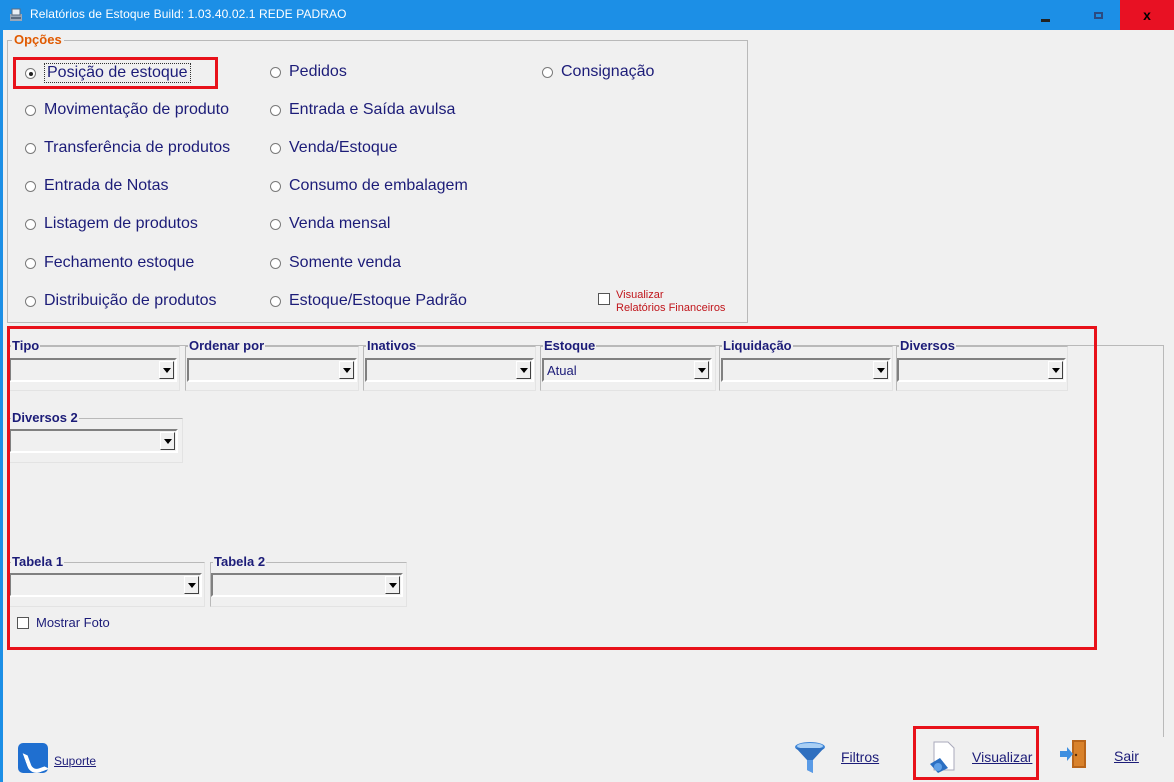 This screenshot has width=1174, height=782. I want to click on radio-transferencia-produtos: Transferência de produtos, so click(127, 148).